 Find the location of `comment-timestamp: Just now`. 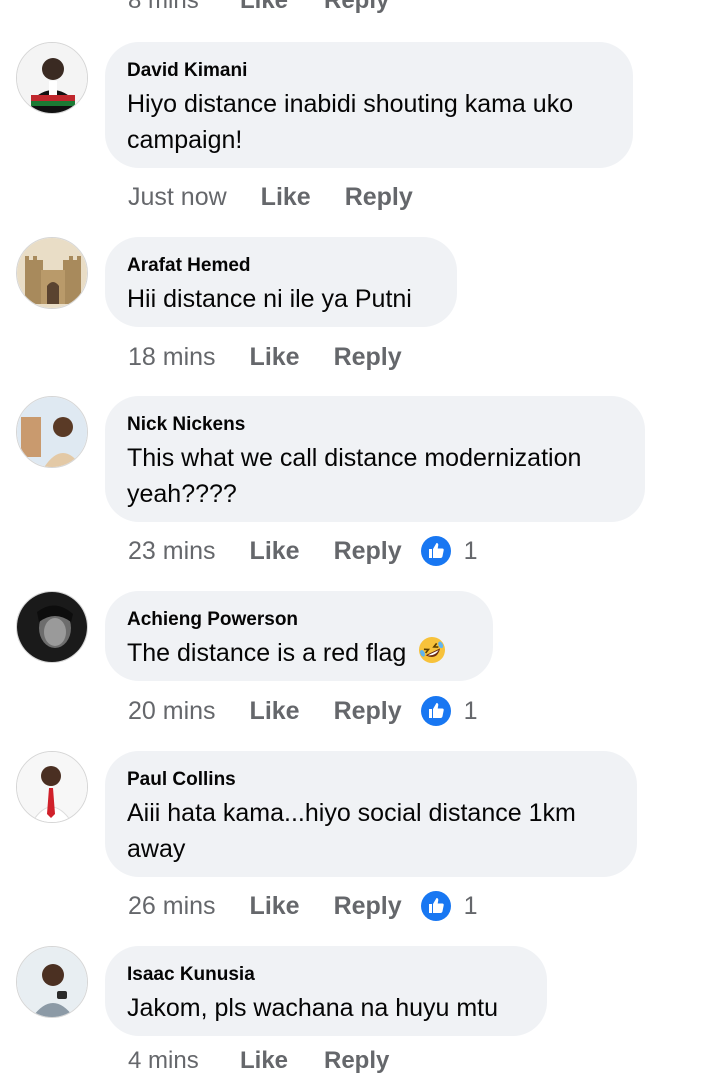

comment-timestamp: Just now is located at coordinates (177, 196).